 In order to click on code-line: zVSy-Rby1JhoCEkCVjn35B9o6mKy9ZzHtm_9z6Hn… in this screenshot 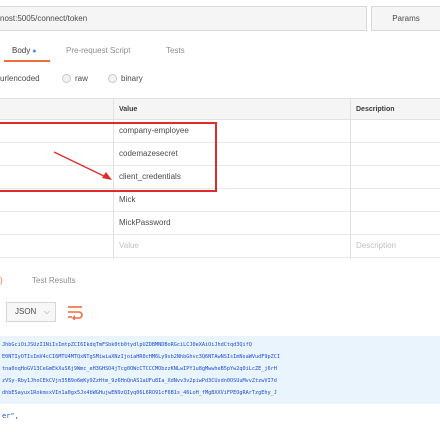, I will do `click(139, 381)`.